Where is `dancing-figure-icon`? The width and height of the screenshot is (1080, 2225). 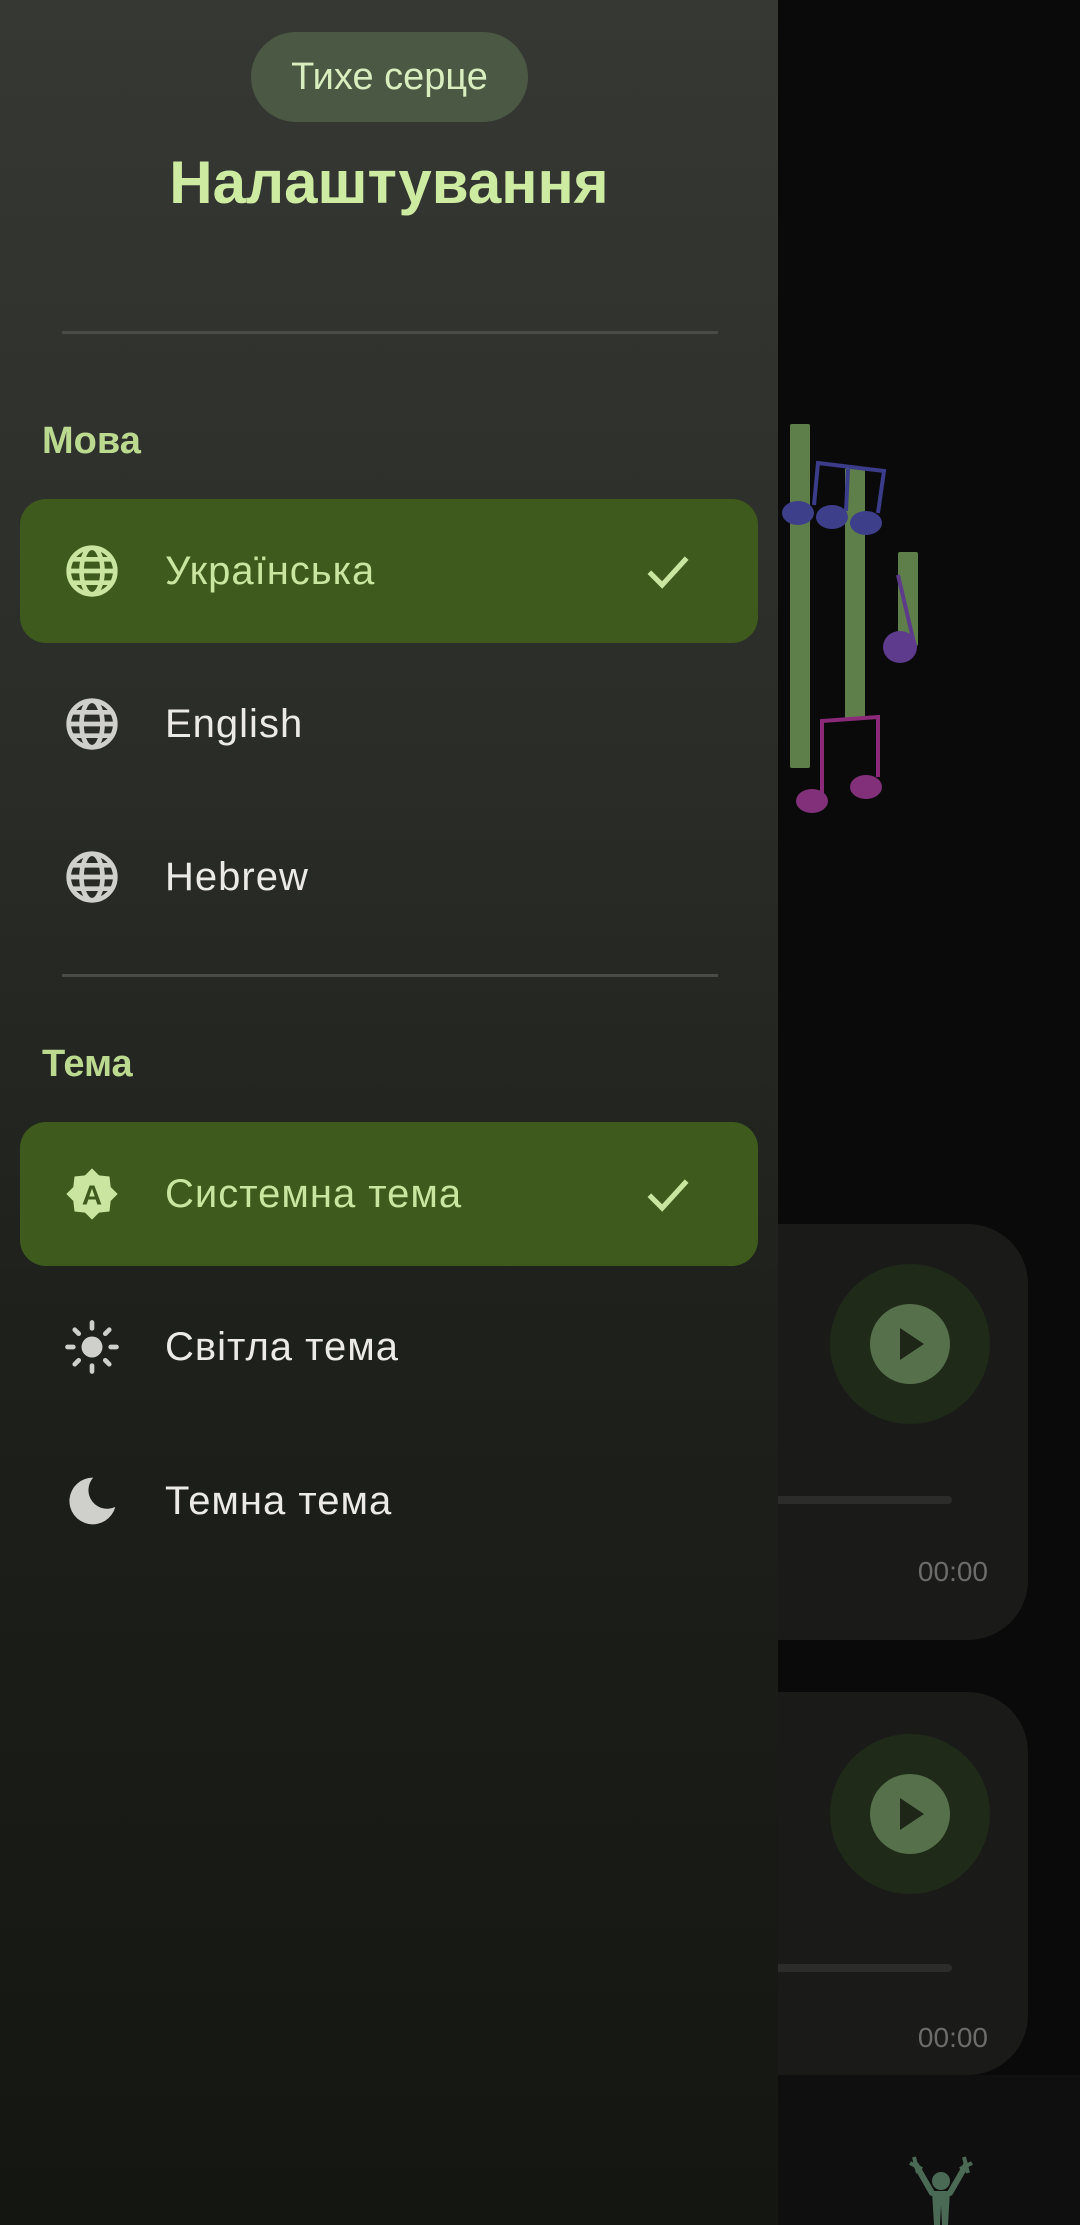
dancing-figure-icon is located at coordinates (941, 2190).